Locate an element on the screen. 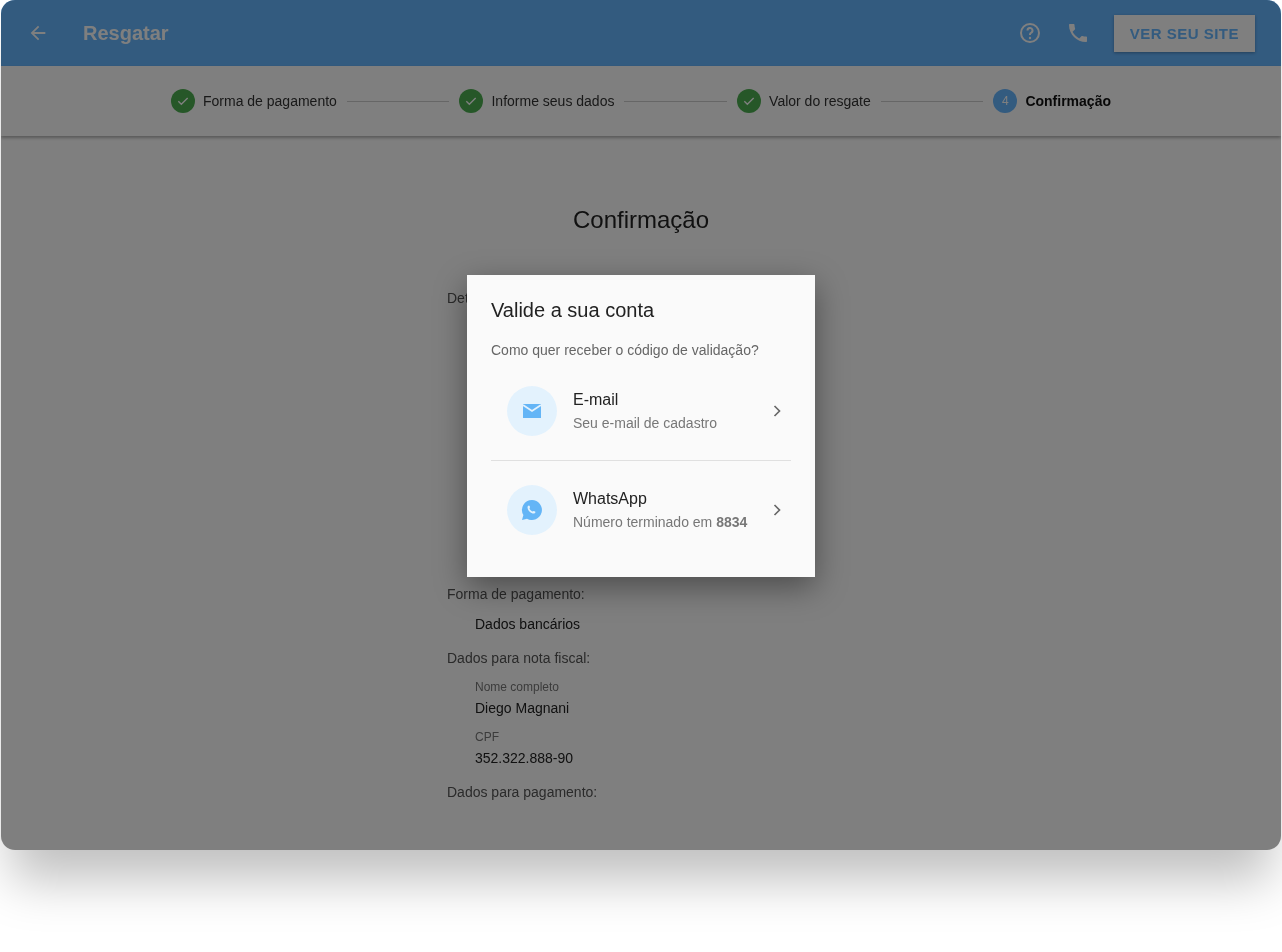 The image size is (1282, 952). field-label: CPF is located at coordinates (487, 737).